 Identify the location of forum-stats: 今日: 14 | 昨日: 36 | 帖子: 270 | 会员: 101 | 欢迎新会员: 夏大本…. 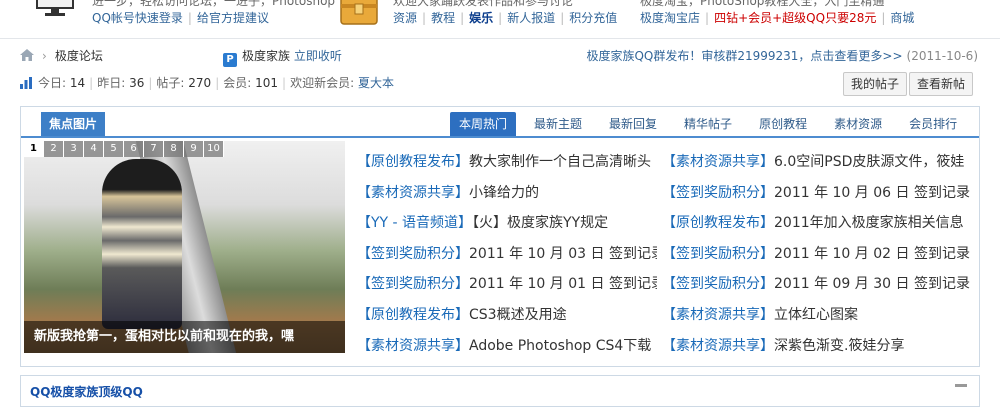
(499, 84).